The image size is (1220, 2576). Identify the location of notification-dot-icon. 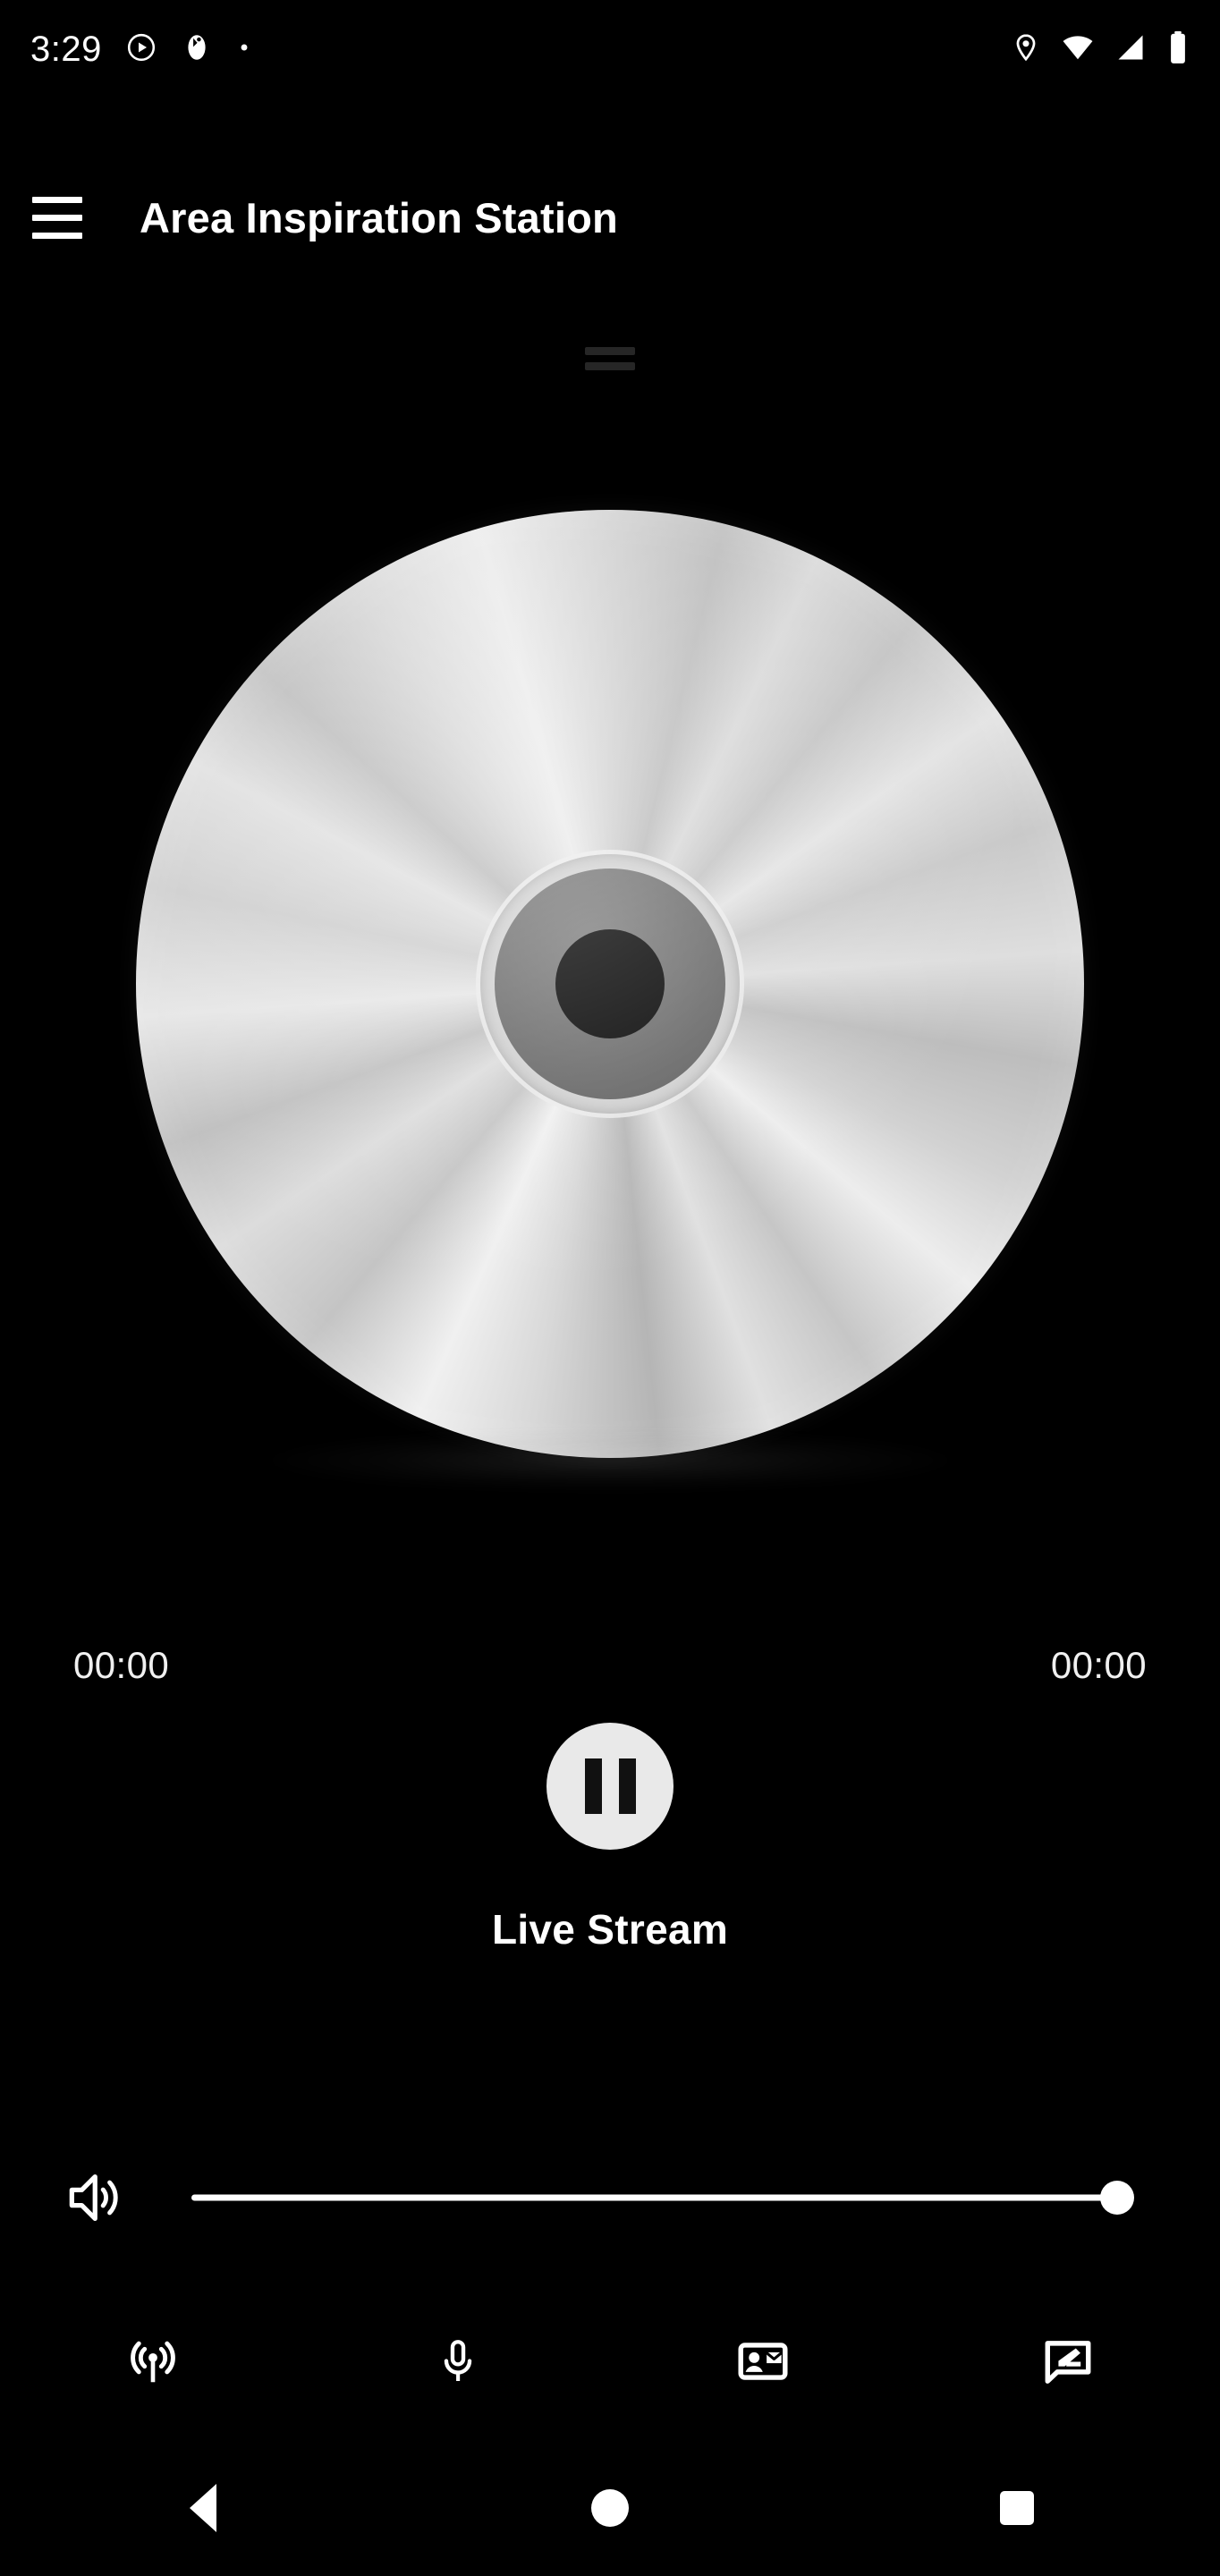
(244, 49).